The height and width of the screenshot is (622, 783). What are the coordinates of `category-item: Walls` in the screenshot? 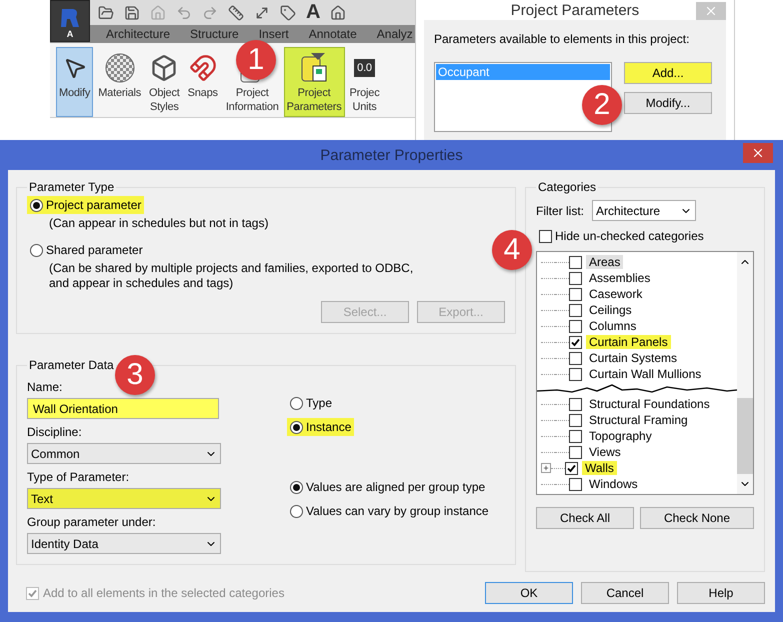 It's located at (599, 468).